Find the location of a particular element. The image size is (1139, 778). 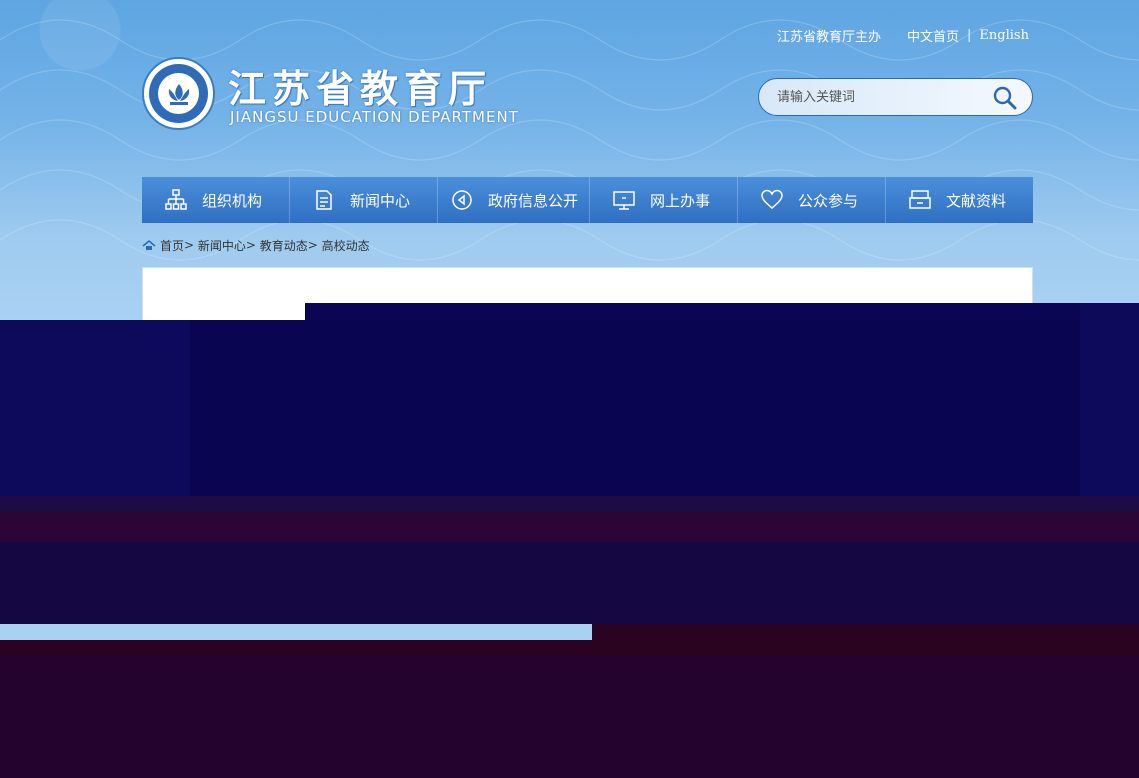

breadcrumb-news: 新闻中心 is located at coordinates (222, 245).